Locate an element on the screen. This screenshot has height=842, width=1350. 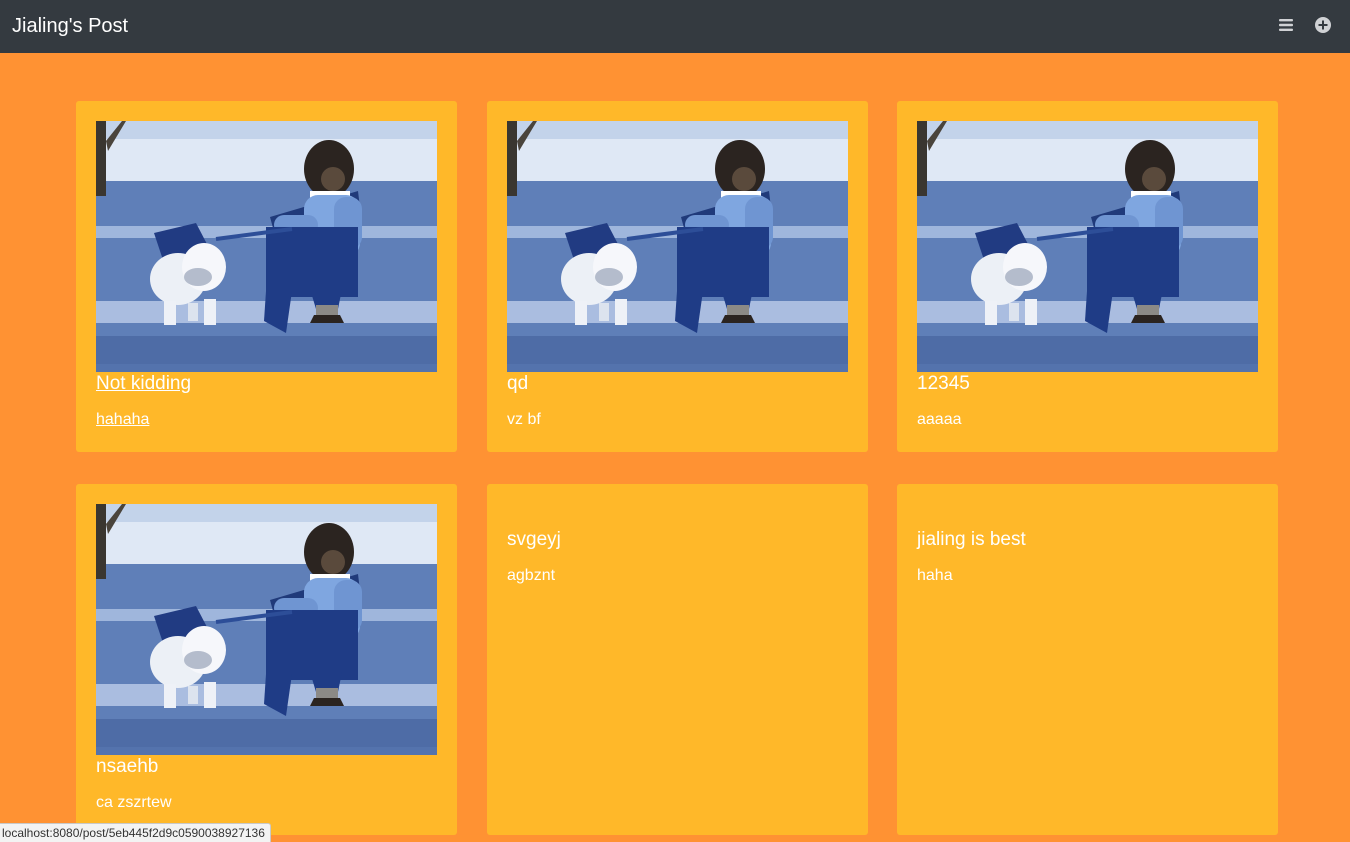
post-title: qd is located at coordinates (517, 384).